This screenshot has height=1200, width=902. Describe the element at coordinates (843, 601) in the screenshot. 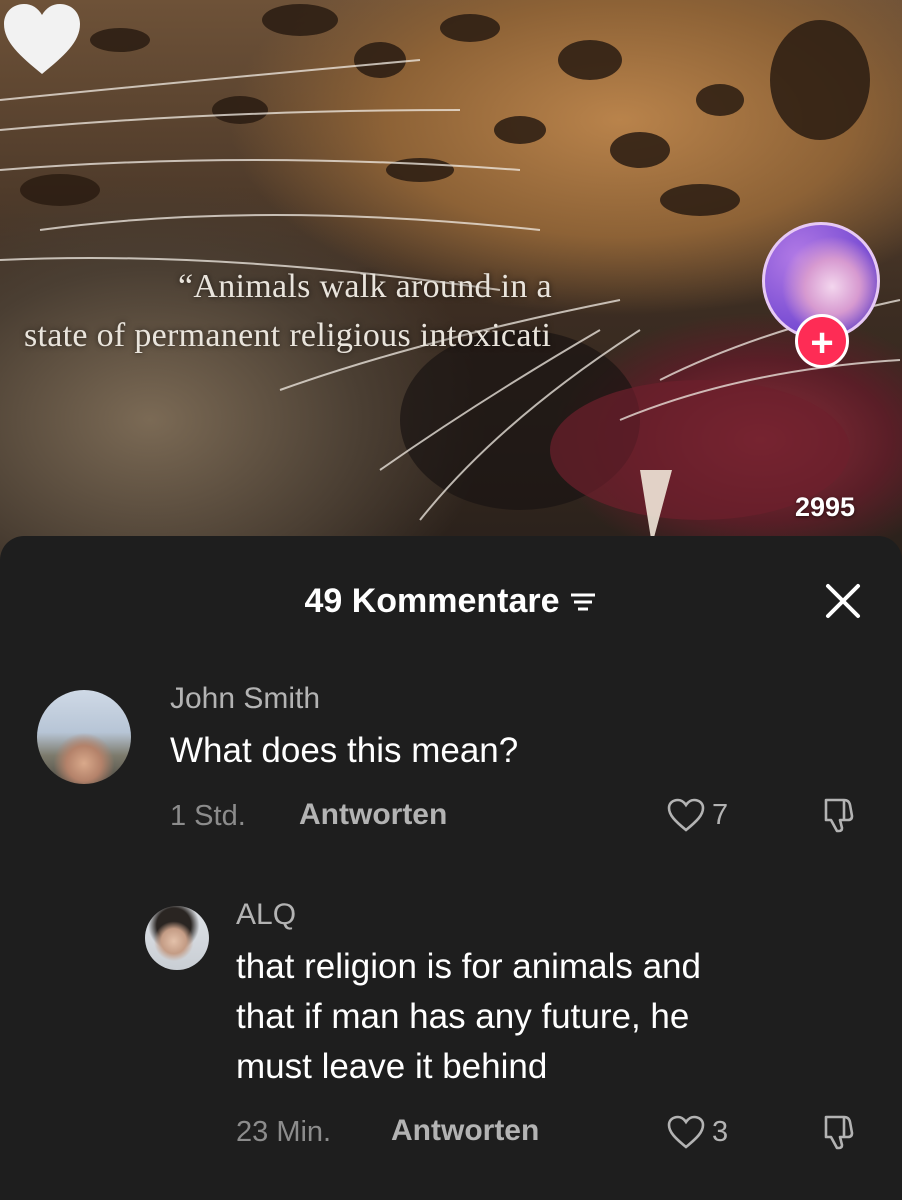

I see `close-icon` at that location.